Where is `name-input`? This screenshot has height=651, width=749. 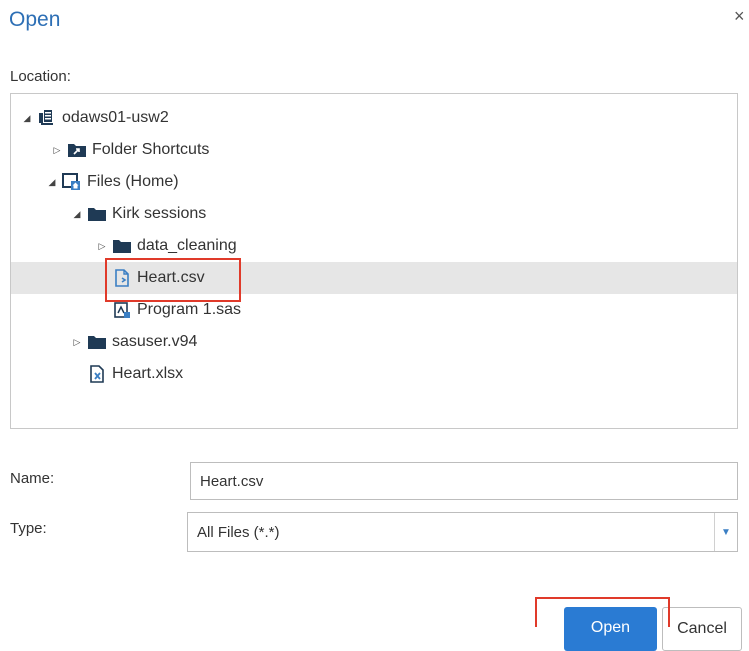
name-input is located at coordinates (464, 481).